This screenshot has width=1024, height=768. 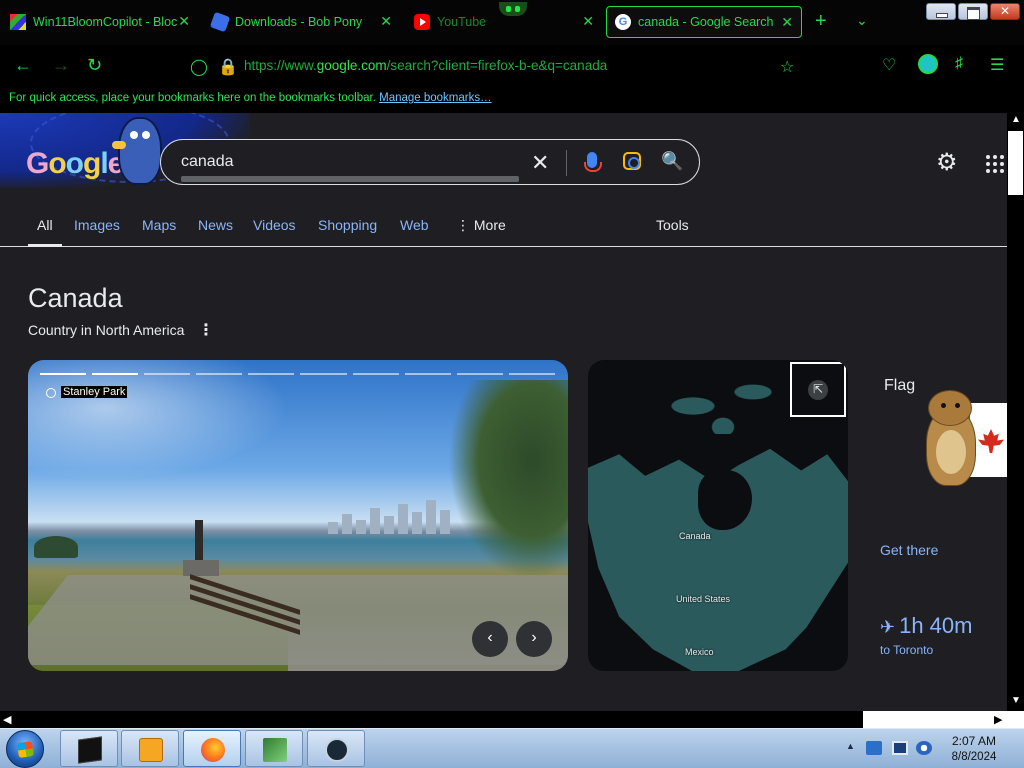 I want to click on extensions-icon: ♯, so click(x=959, y=64).